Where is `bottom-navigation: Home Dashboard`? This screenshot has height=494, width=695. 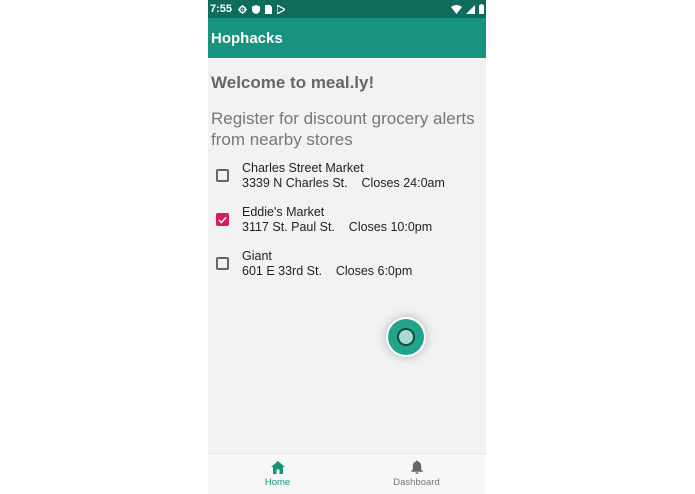 bottom-navigation: Home Dashboard is located at coordinates (347, 473).